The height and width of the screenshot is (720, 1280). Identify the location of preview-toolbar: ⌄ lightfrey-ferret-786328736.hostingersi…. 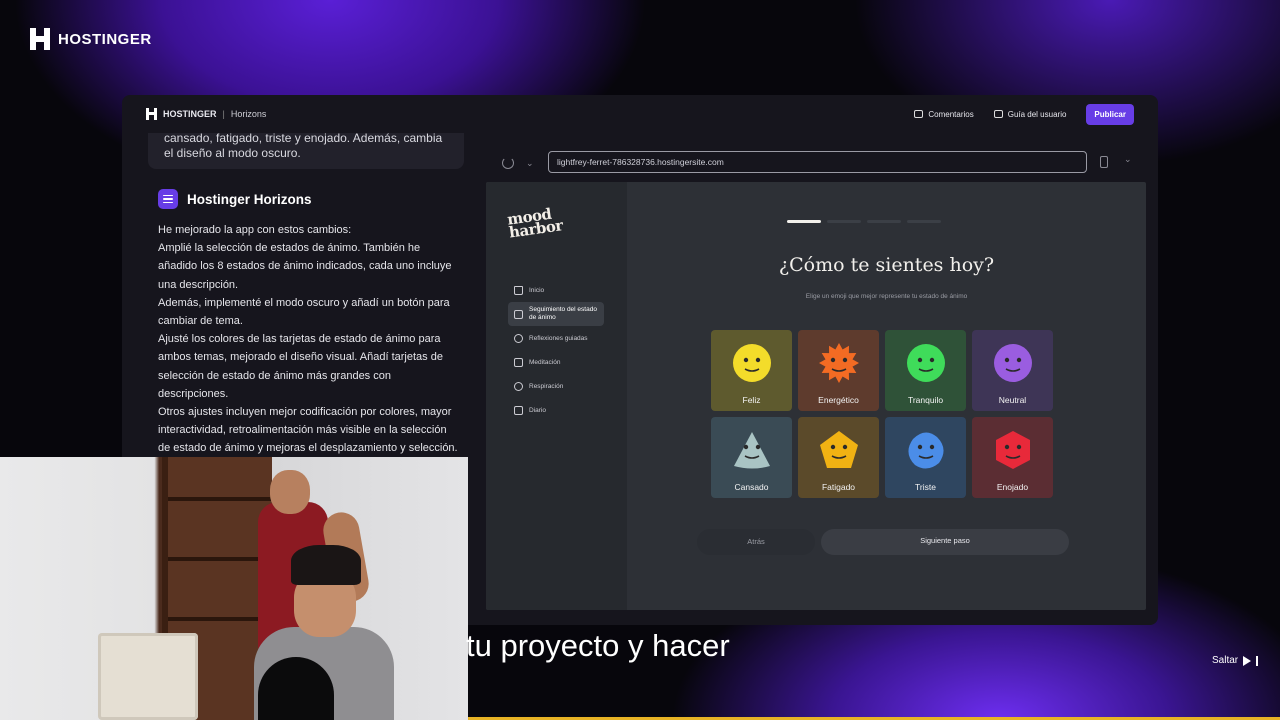
(818, 163).